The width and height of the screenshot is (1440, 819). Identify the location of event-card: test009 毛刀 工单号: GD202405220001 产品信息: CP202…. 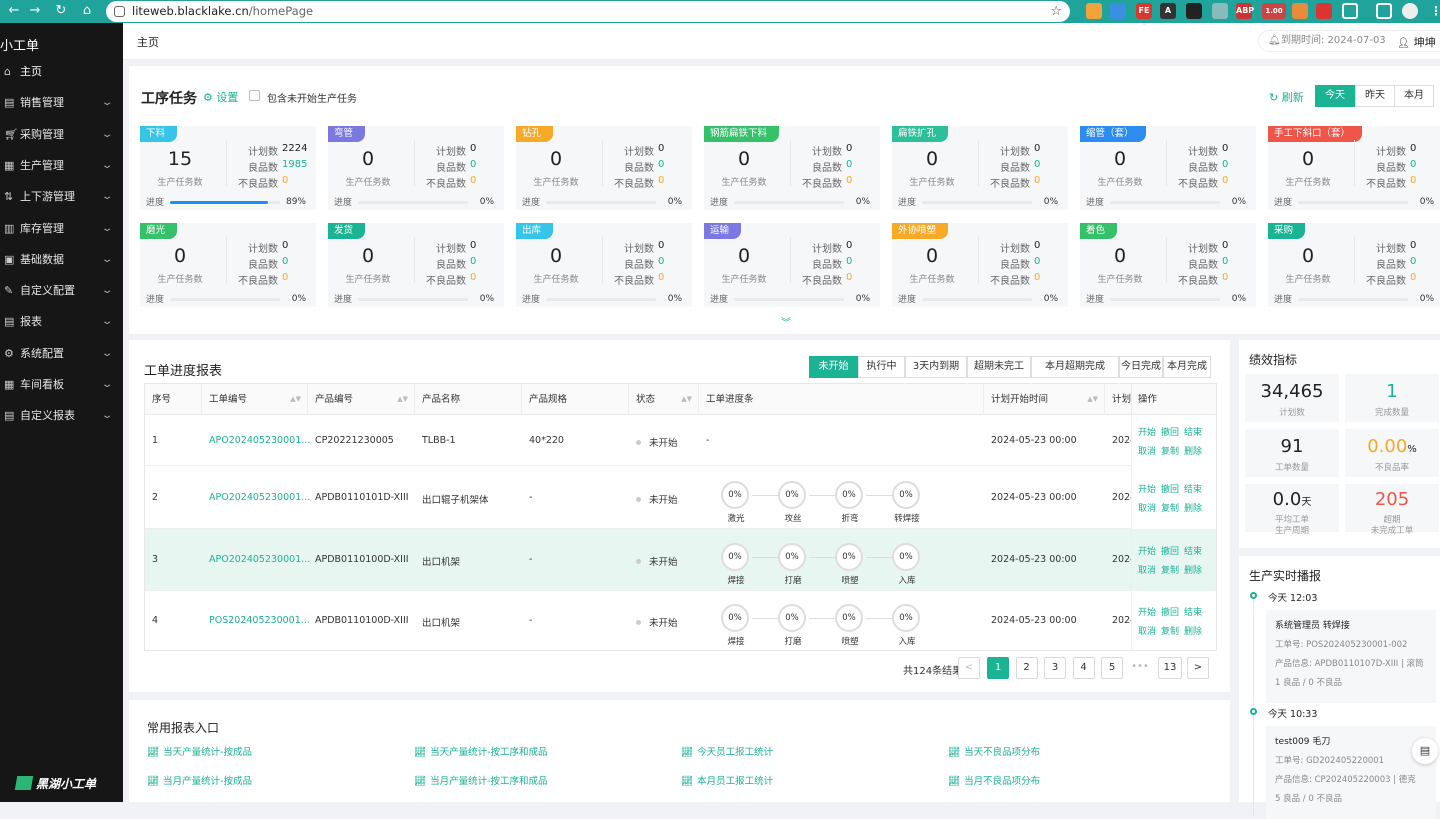
(1351, 772).